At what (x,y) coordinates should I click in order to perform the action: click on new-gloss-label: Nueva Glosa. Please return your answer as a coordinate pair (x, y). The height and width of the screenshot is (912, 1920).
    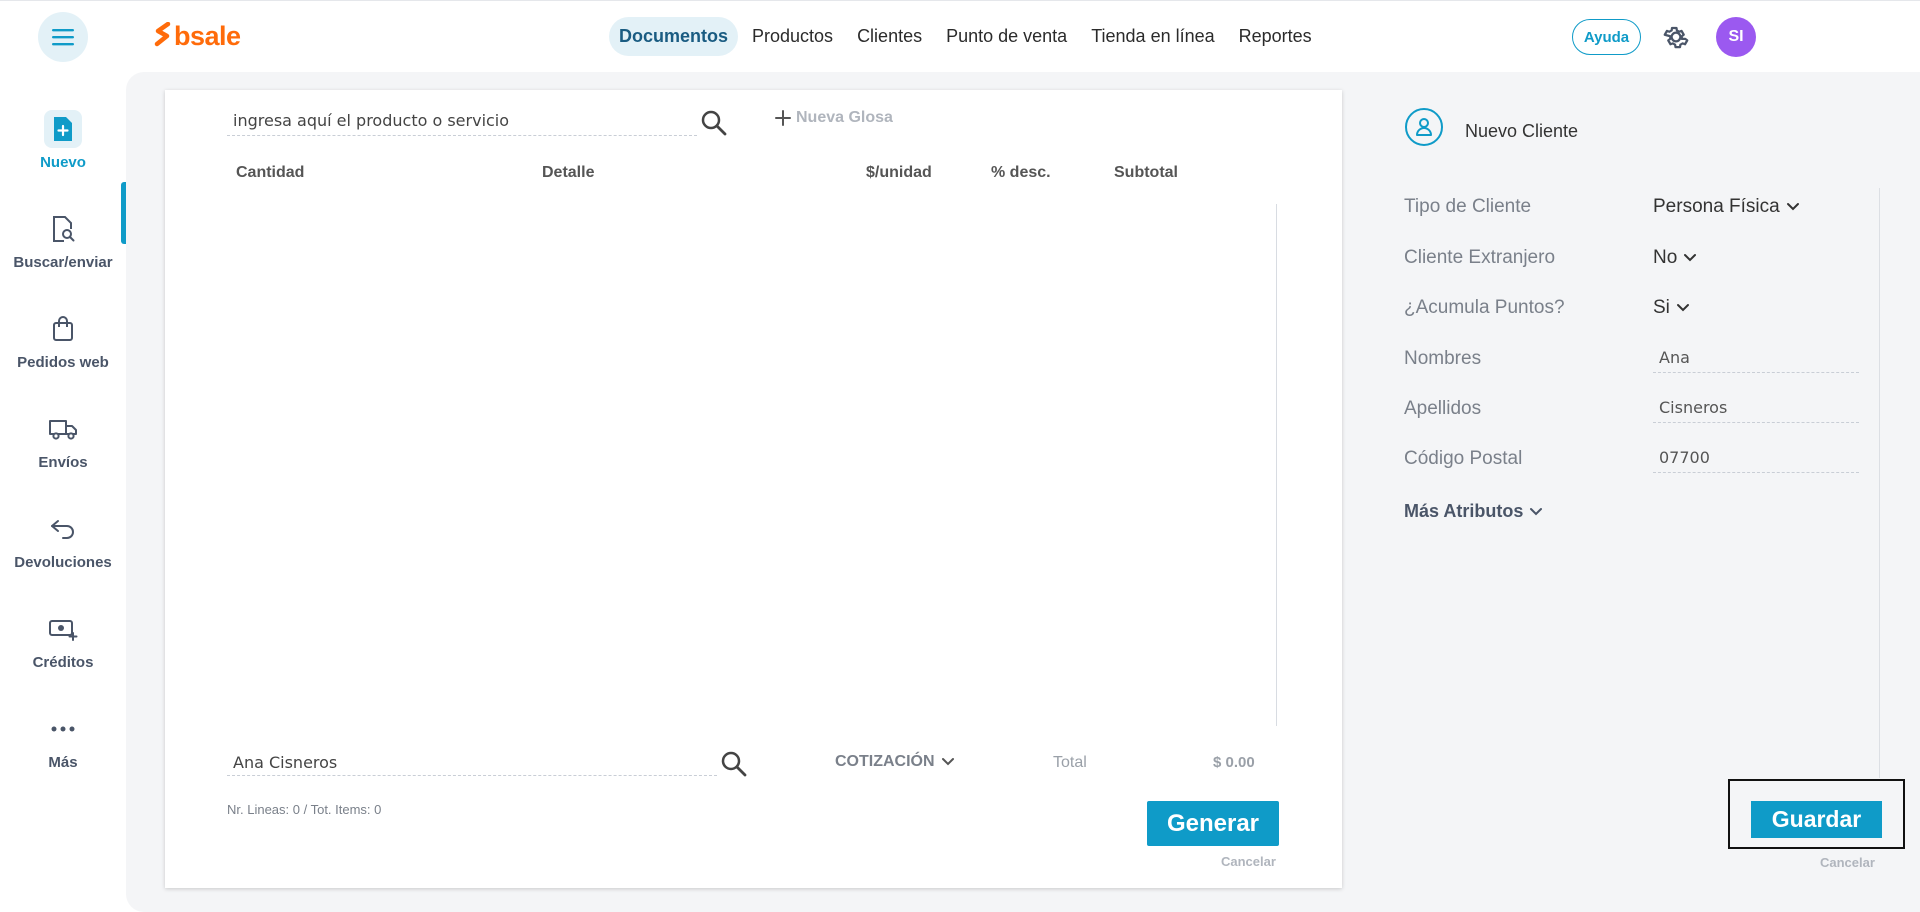
    Looking at the image, I should click on (844, 117).